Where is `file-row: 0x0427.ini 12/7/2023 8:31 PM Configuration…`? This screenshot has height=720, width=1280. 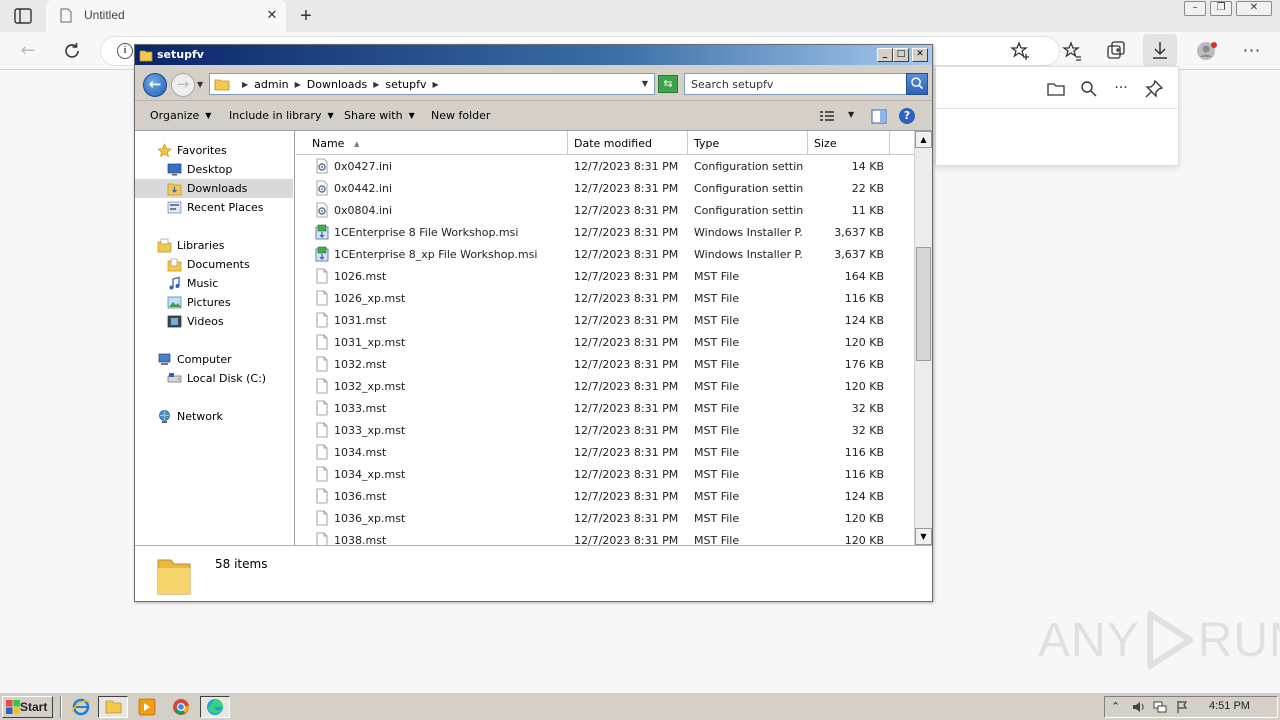
file-row: 0x0427.ini 12/7/2023 8:31 PM Configuration… is located at coordinates (605, 166).